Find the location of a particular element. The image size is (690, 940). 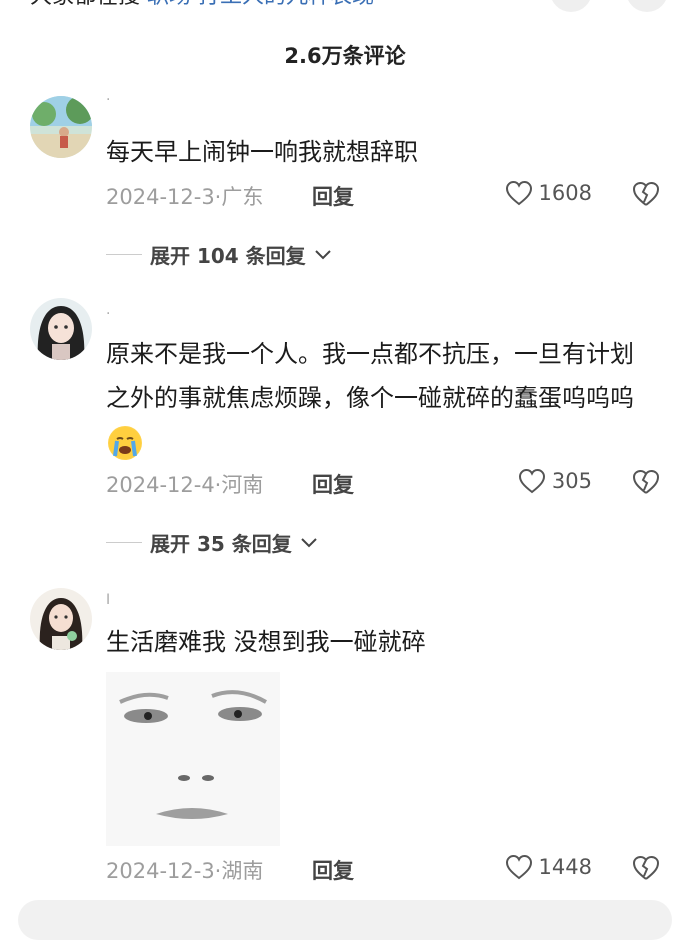

expand-replies-button: 展开 104 条回复 is located at coordinates (219, 254).